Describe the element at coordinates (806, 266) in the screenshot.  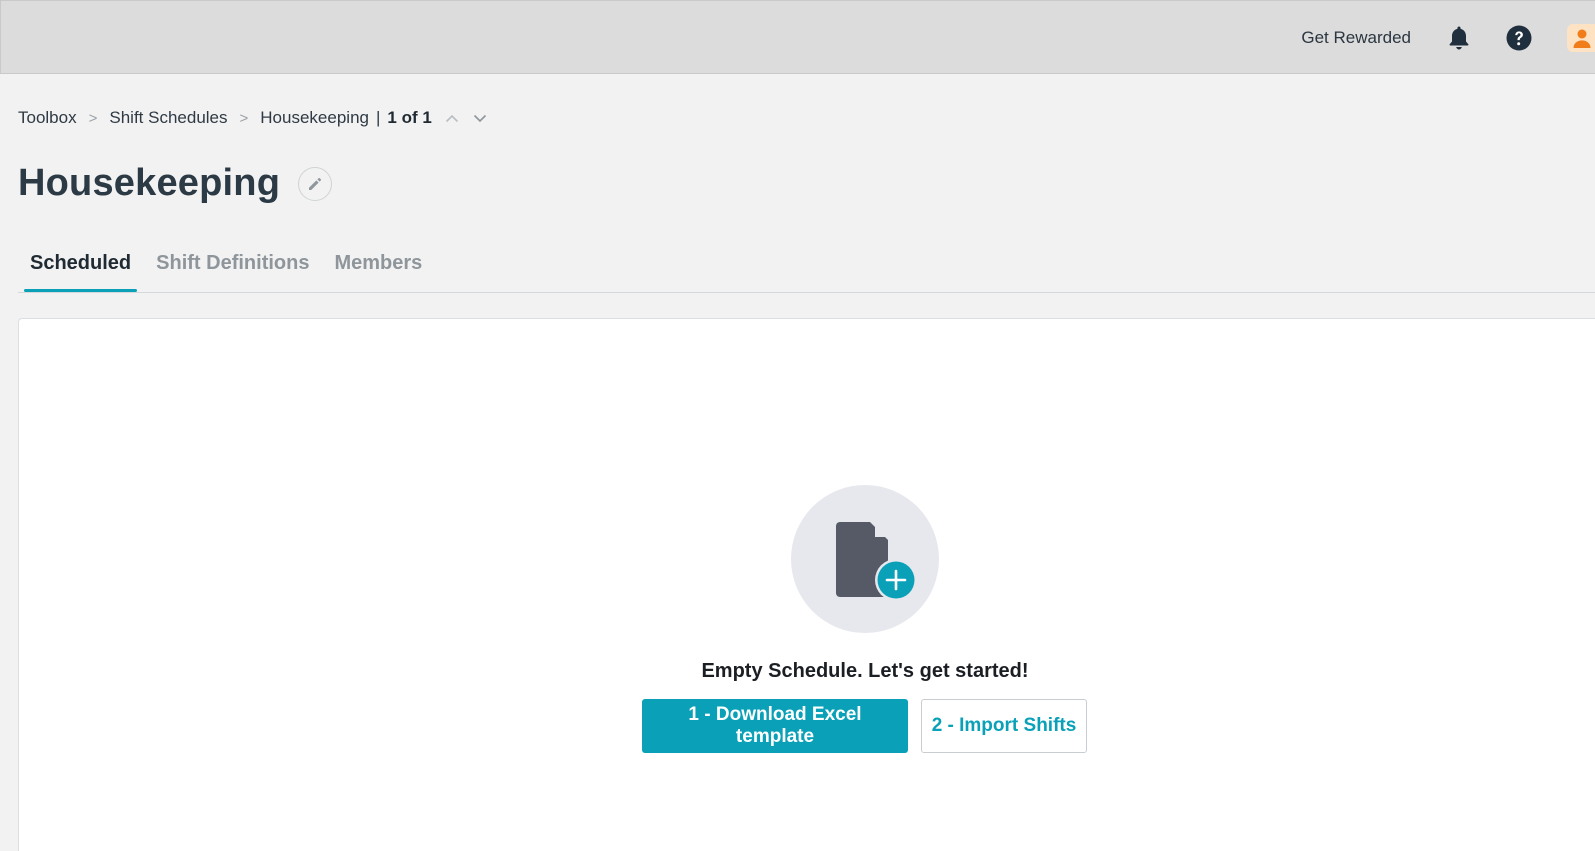
I see `tab-bar: Scheduled Shift Definitions Members` at that location.